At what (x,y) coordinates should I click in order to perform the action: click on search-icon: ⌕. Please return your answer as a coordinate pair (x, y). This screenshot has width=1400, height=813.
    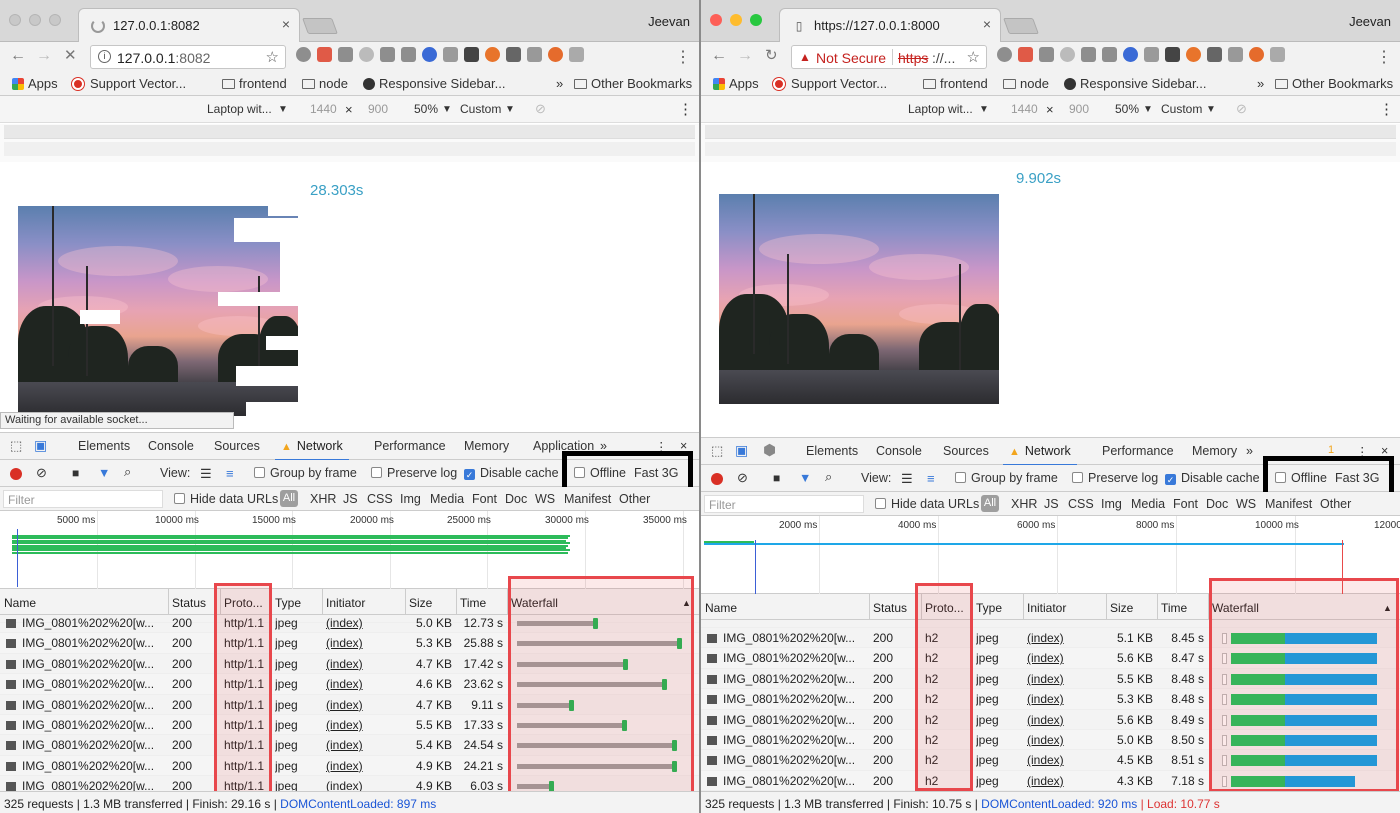
    Looking at the image, I should click on (127, 472).